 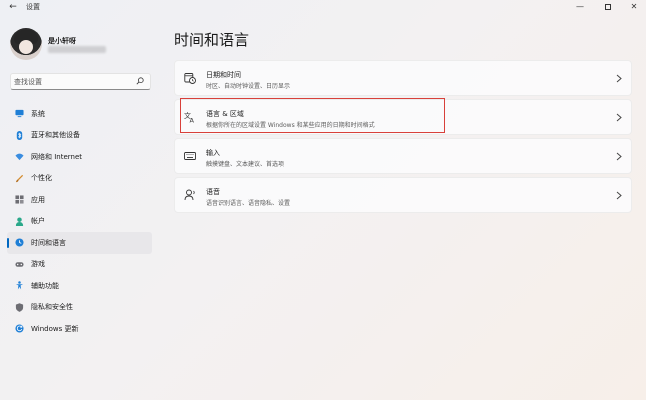 I want to click on sidebar-item-bluetooth: 蓝牙和其他设备, so click(x=79, y=136).